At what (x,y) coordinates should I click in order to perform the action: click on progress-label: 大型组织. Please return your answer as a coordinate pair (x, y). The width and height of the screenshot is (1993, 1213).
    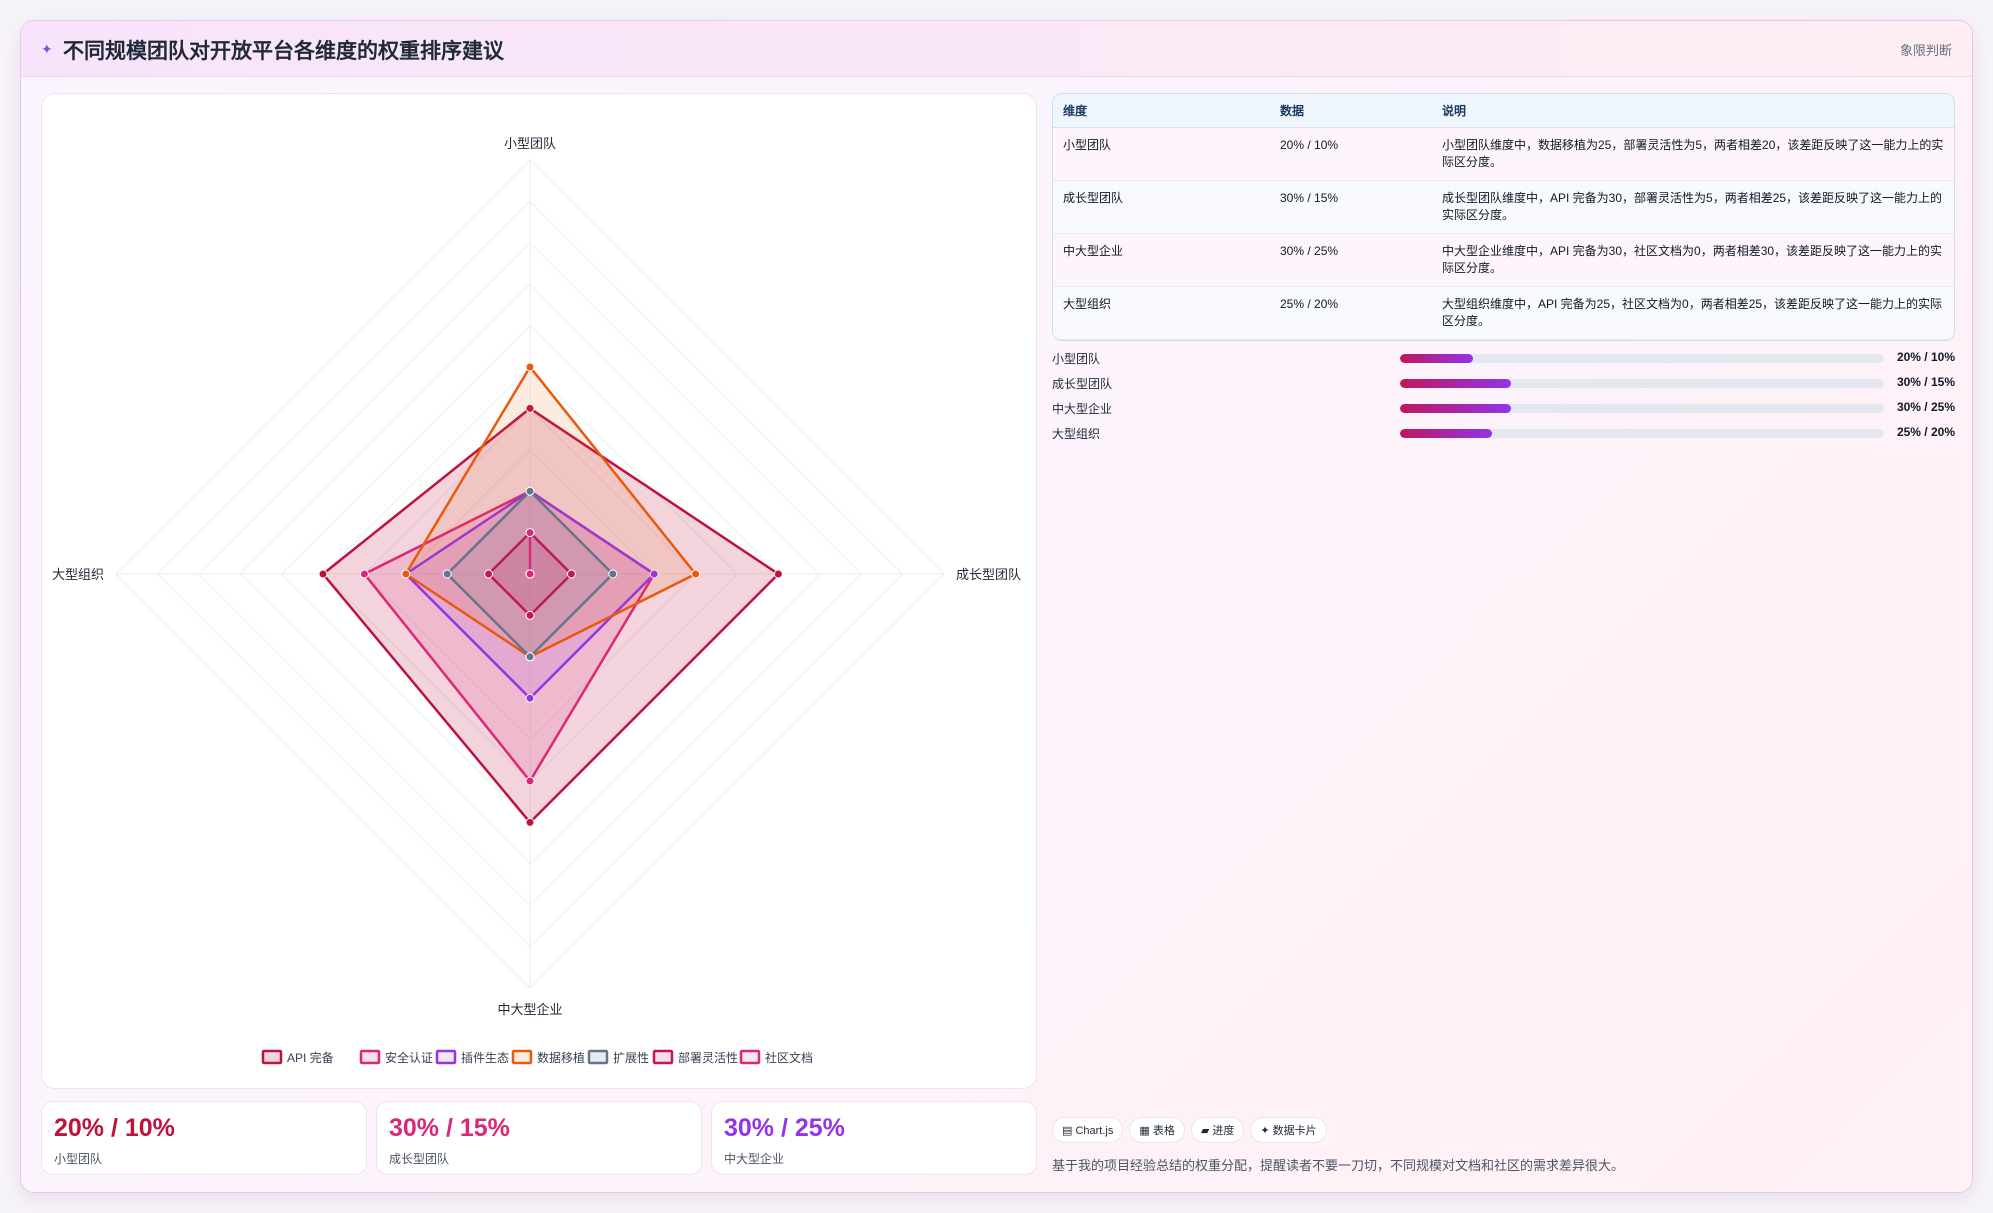
    Looking at the image, I should click on (1076, 434).